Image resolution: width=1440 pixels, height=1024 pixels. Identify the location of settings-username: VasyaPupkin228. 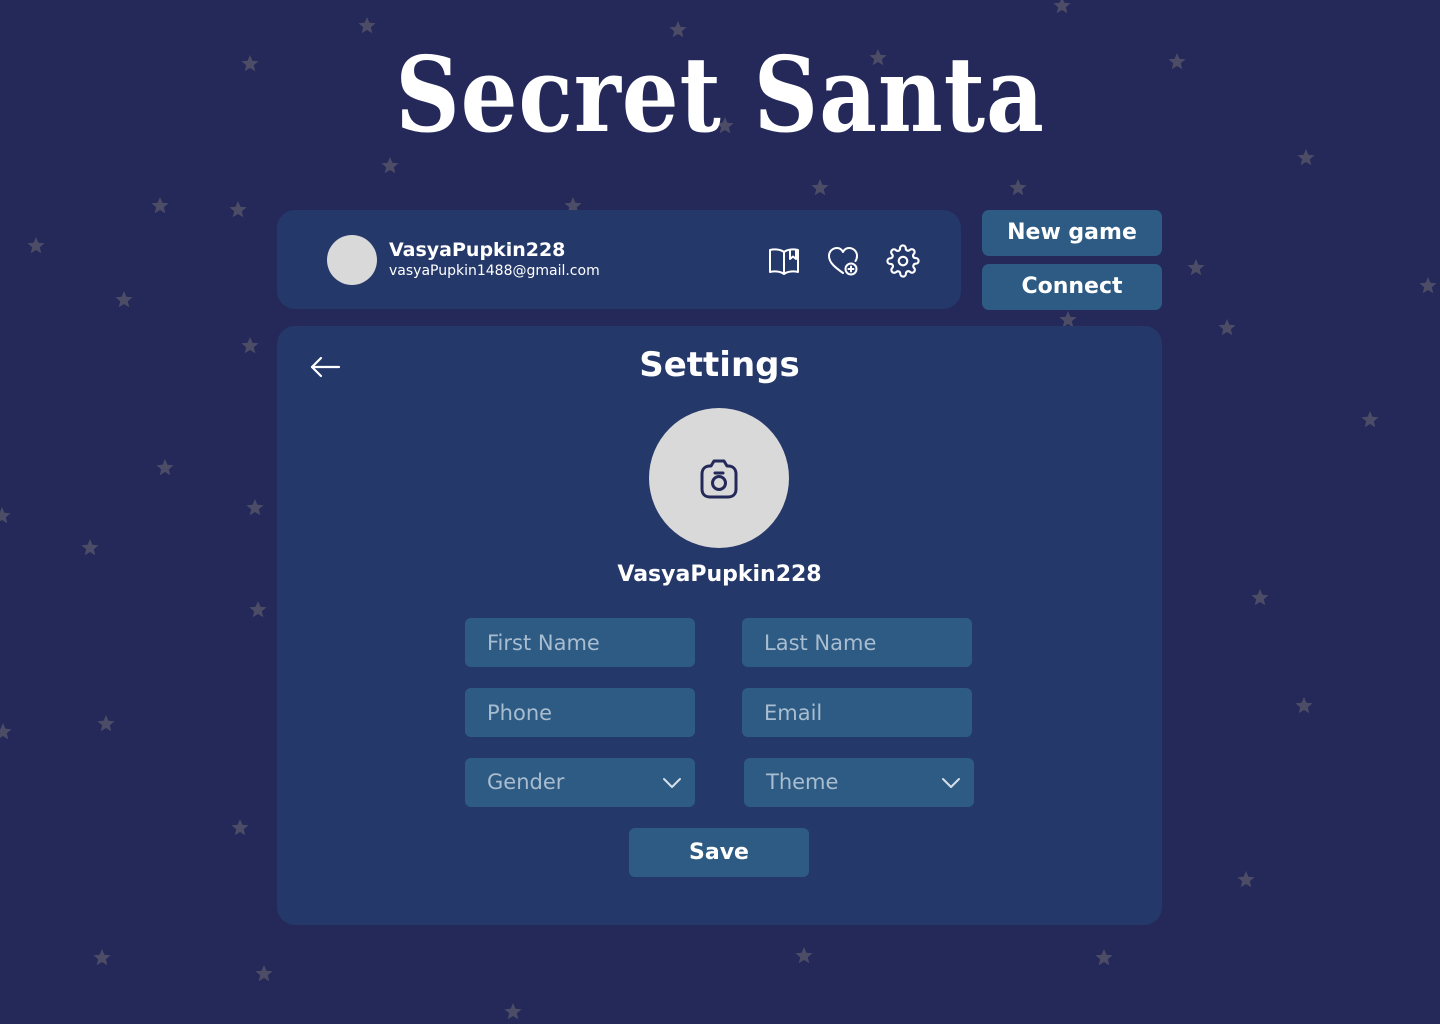
(719, 574).